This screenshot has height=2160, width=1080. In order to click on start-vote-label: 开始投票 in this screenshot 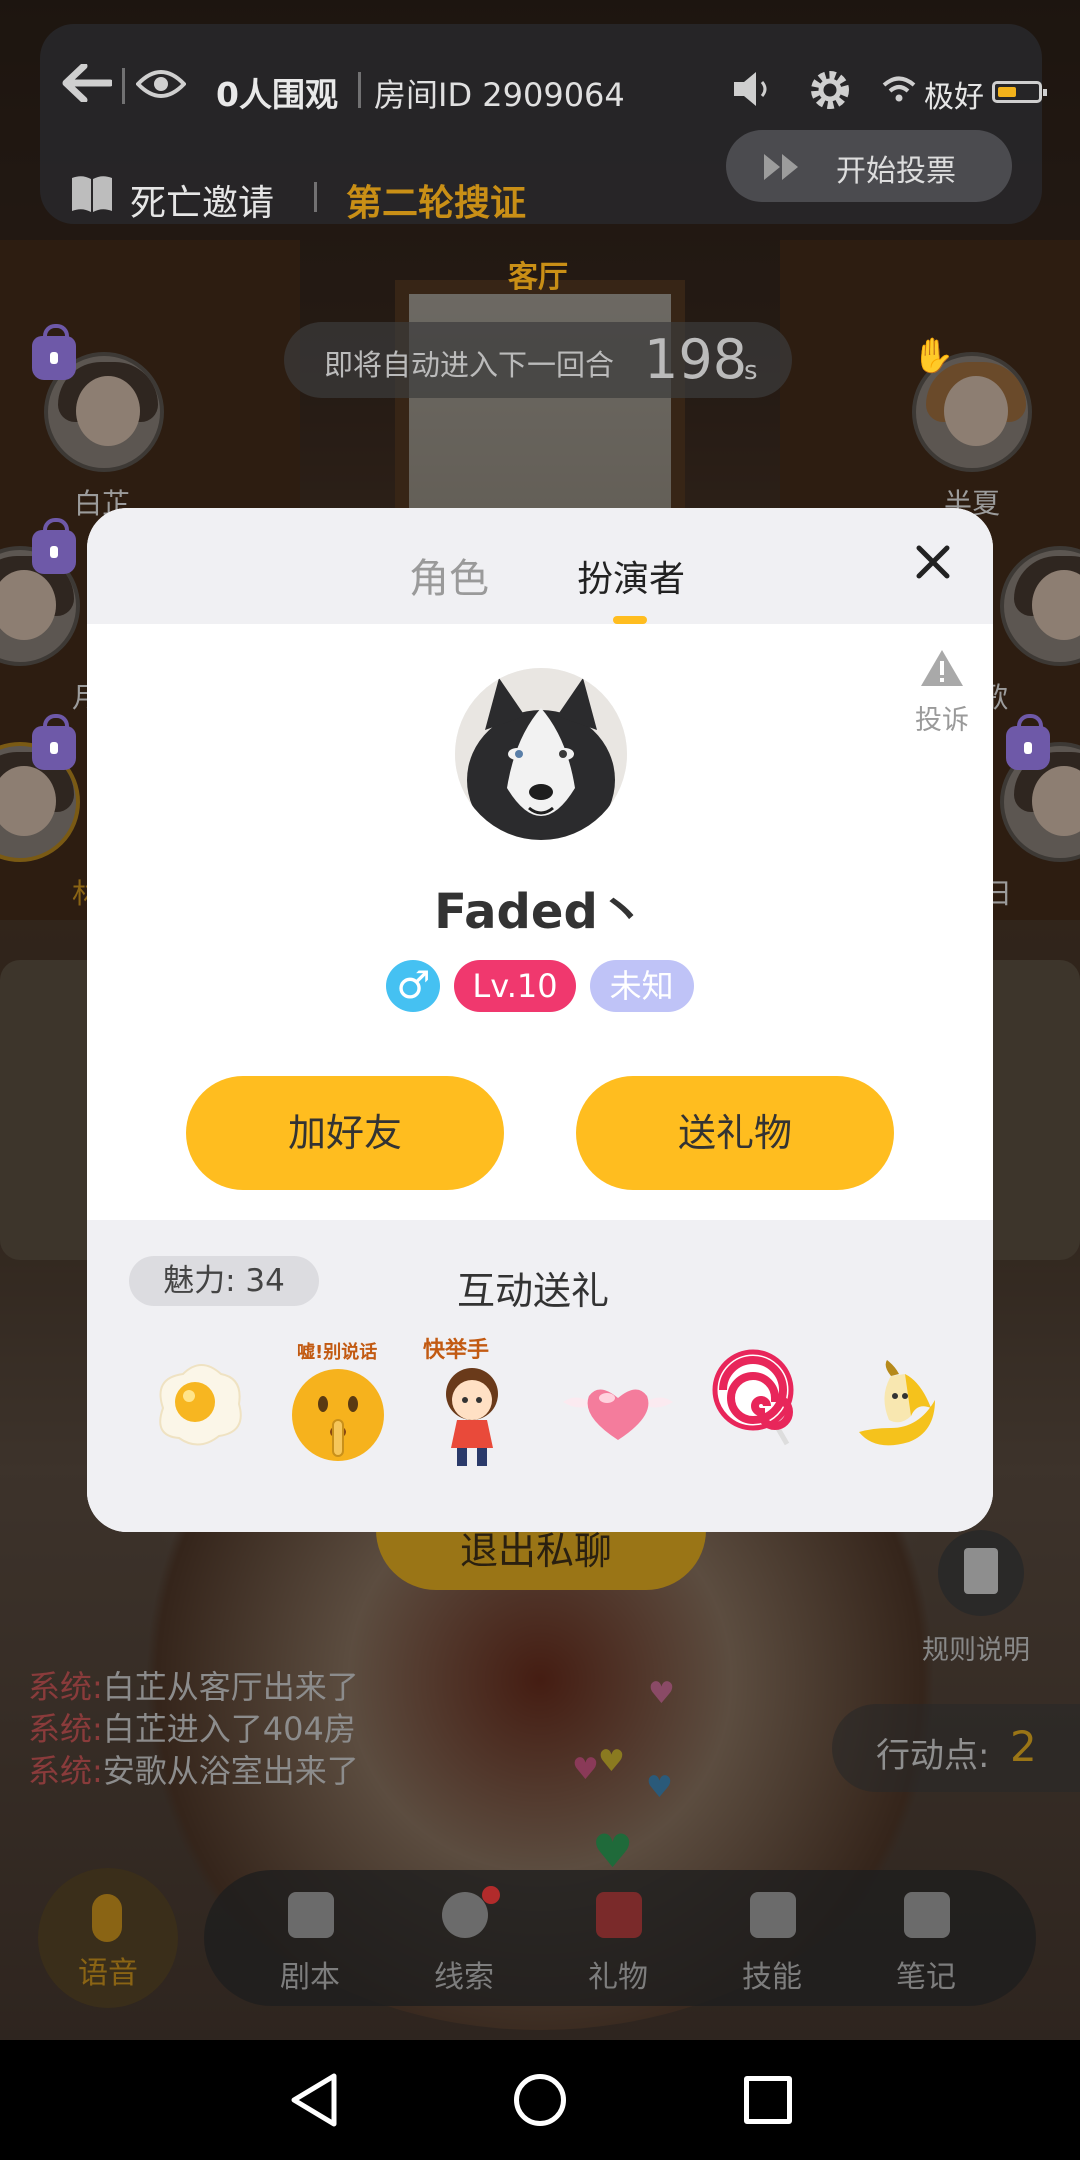, I will do `click(896, 171)`.